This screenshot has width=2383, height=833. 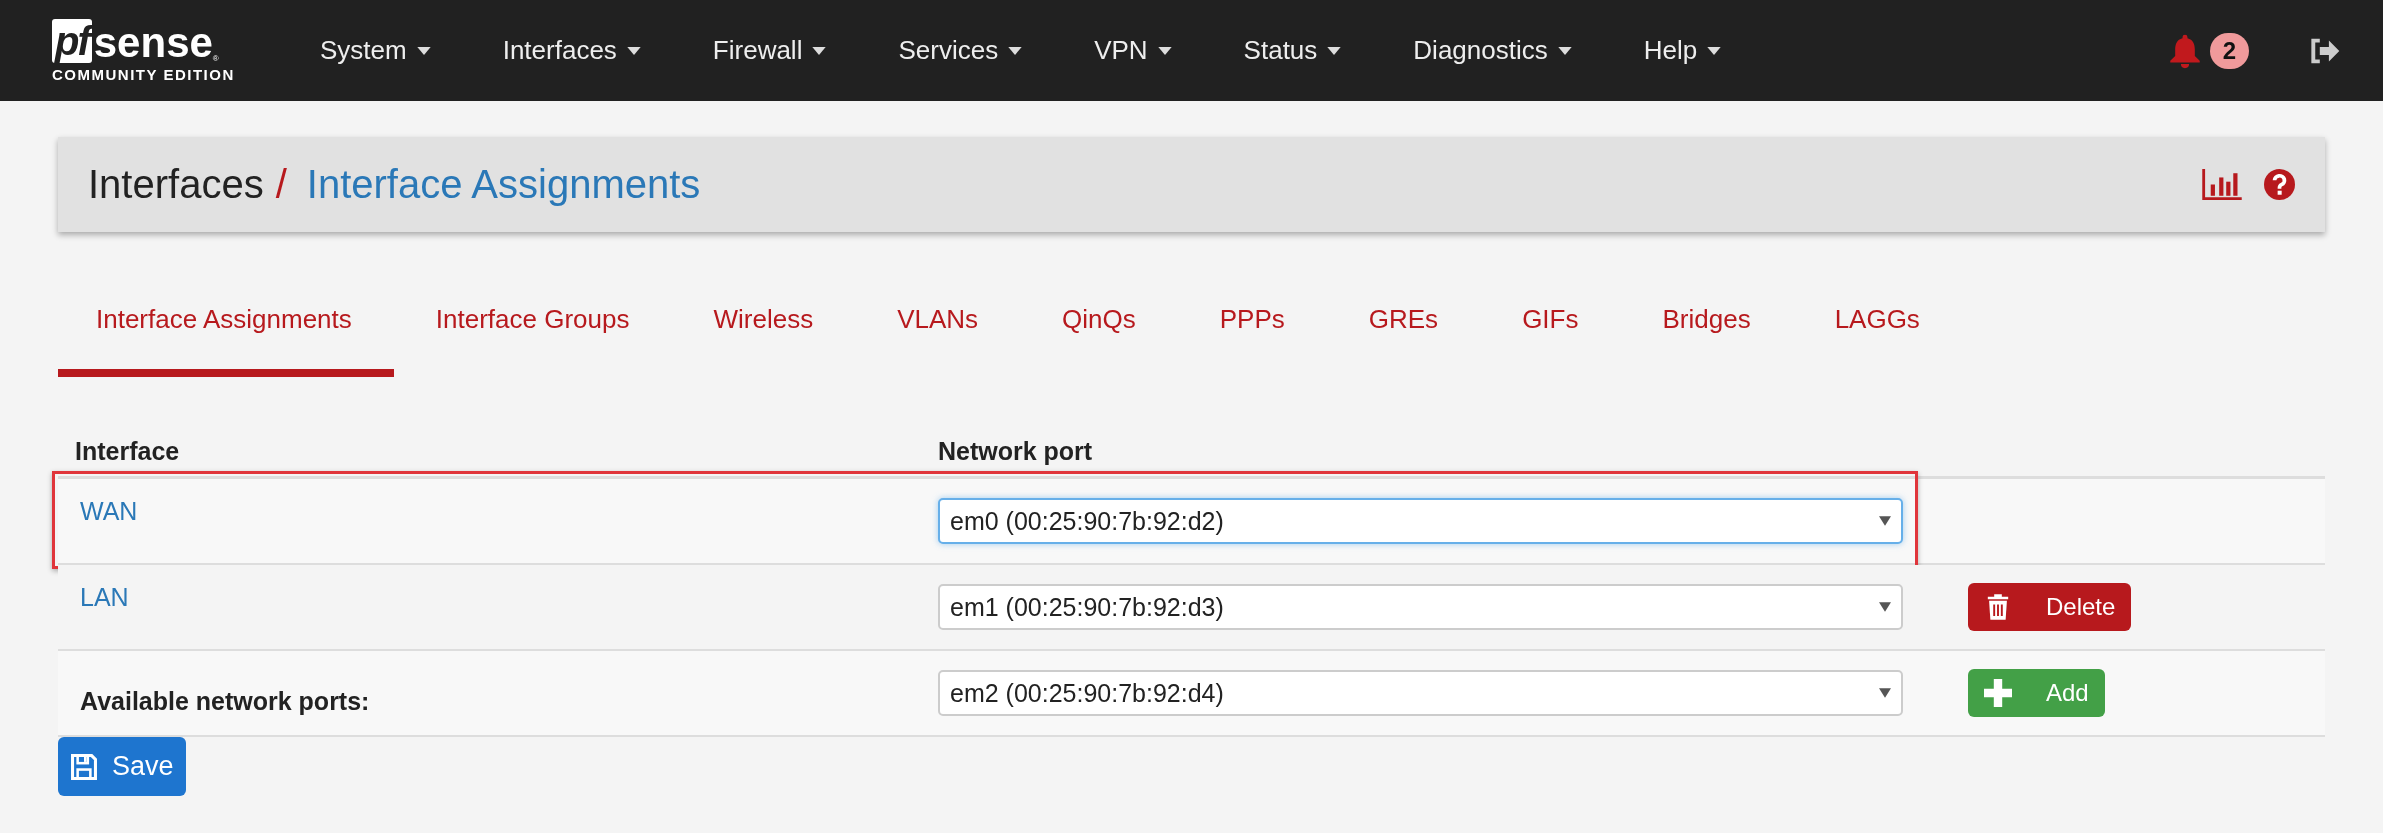 What do you see at coordinates (1879, 334) in the screenshot?
I see `tab: LAGGs` at bounding box center [1879, 334].